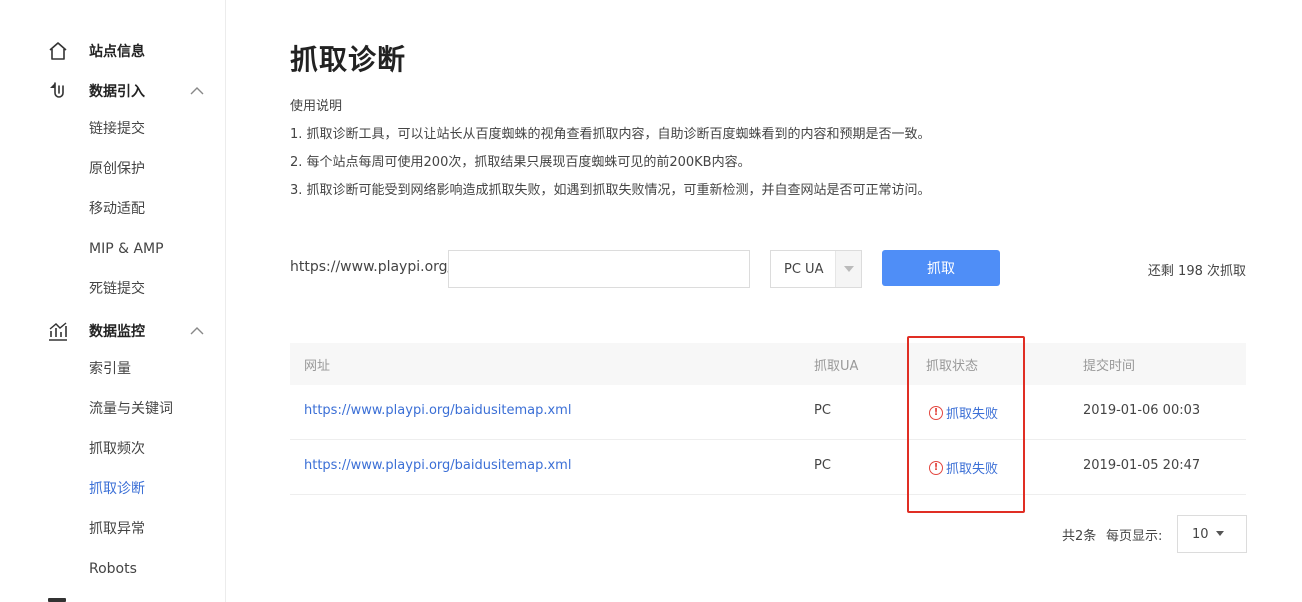 The width and height of the screenshot is (1302, 602). Describe the element at coordinates (316, 106) in the screenshot. I see `usage-title: 使用说明` at that location.